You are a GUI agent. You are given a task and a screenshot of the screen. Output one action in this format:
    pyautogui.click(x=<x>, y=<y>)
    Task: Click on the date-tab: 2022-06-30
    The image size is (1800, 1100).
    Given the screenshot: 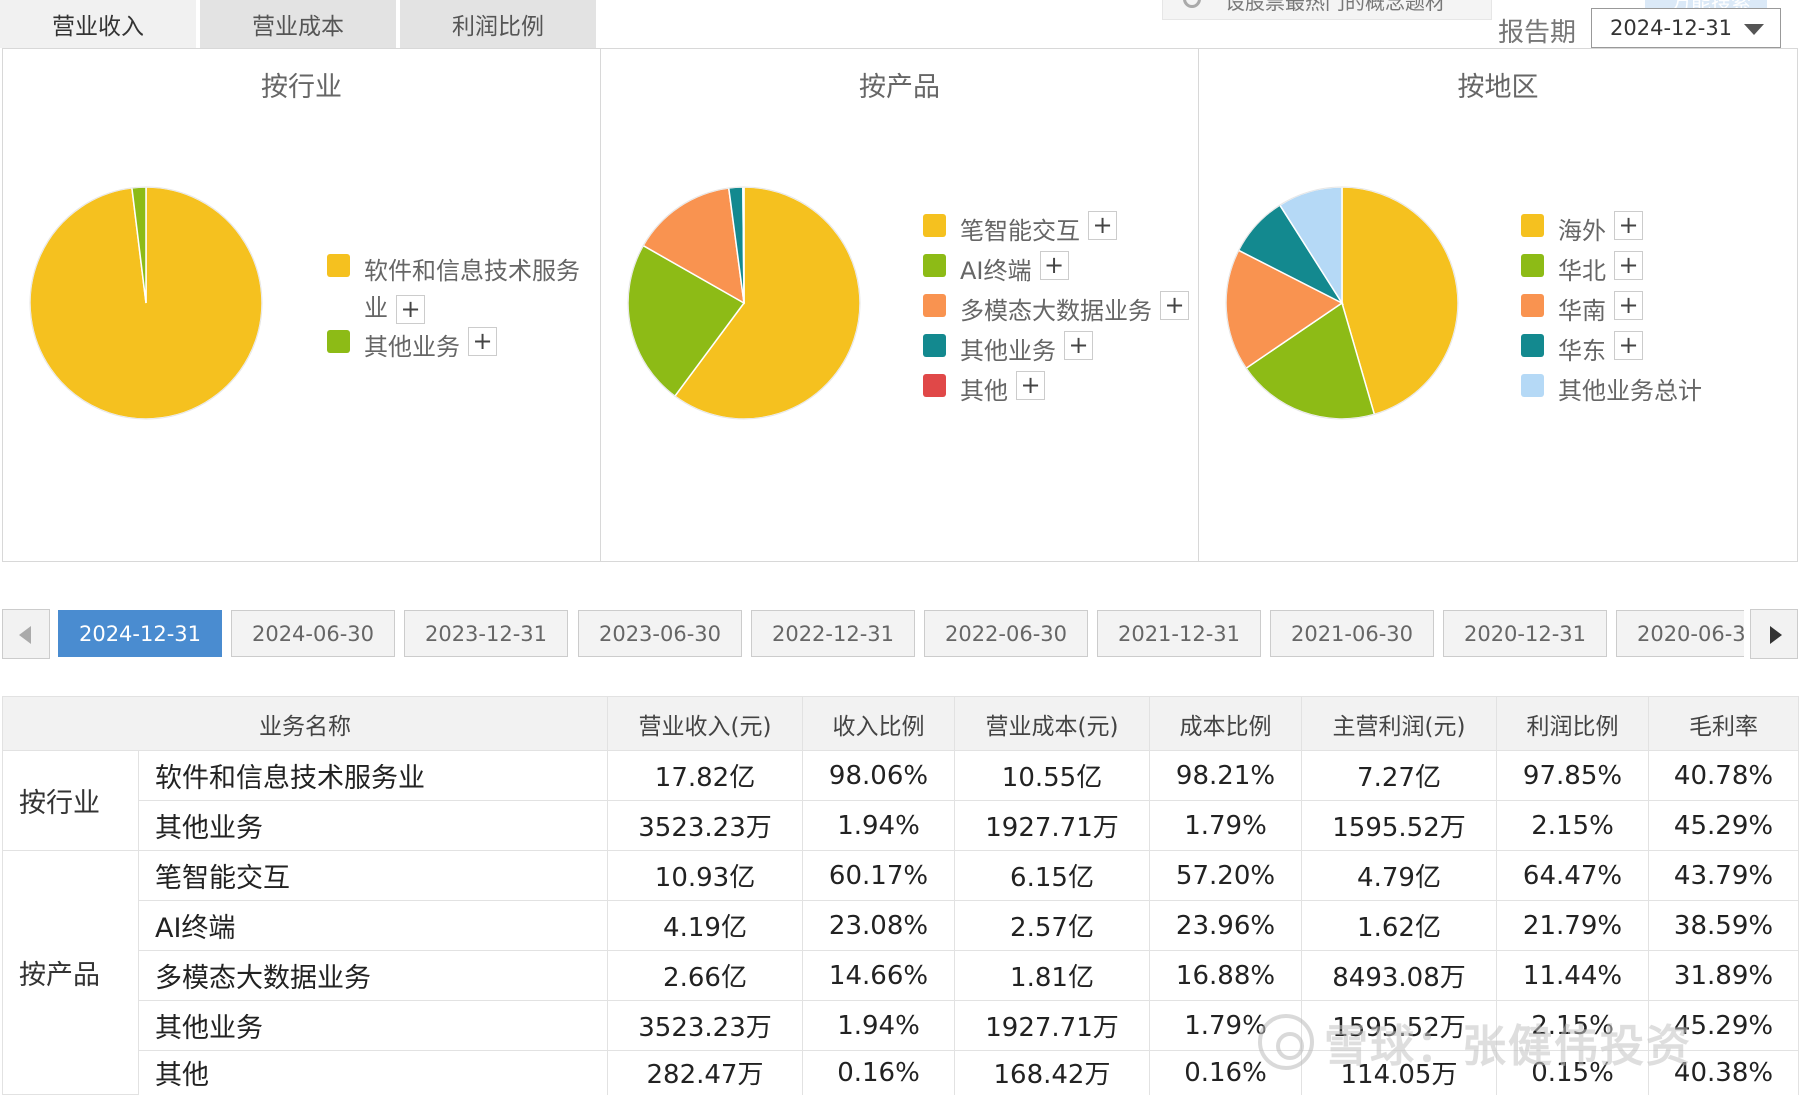 What is the action you would take?
    pyautogui.click(x=1006, y=633)
    